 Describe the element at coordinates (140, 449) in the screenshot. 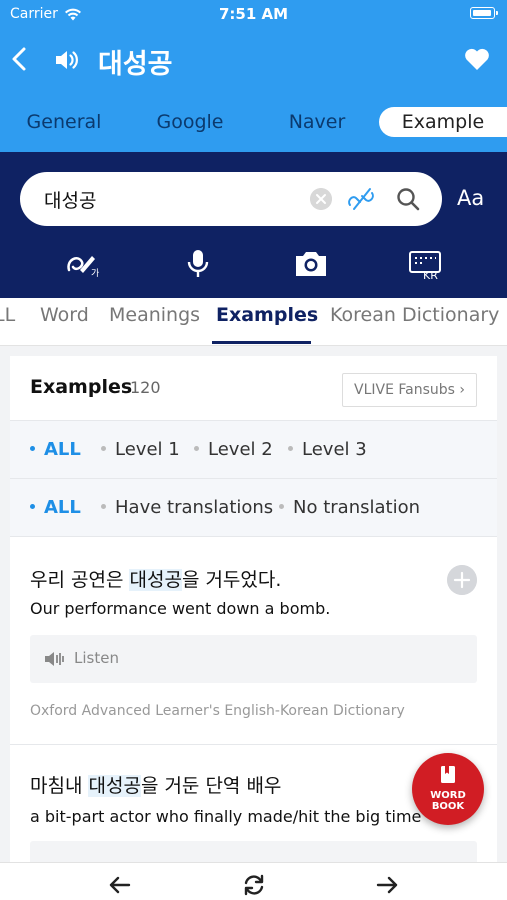

I see `filter-level-1: Level 1` at that location.